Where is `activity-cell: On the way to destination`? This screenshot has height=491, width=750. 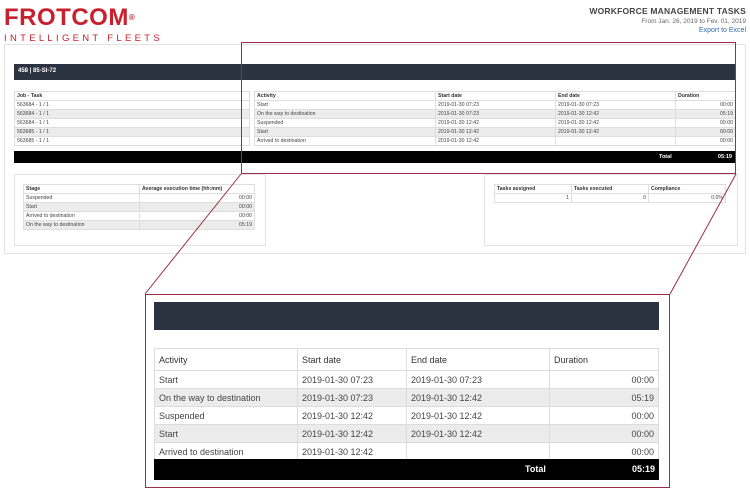
activity-cell: On the way to destination is located at coordinates (226, 397).